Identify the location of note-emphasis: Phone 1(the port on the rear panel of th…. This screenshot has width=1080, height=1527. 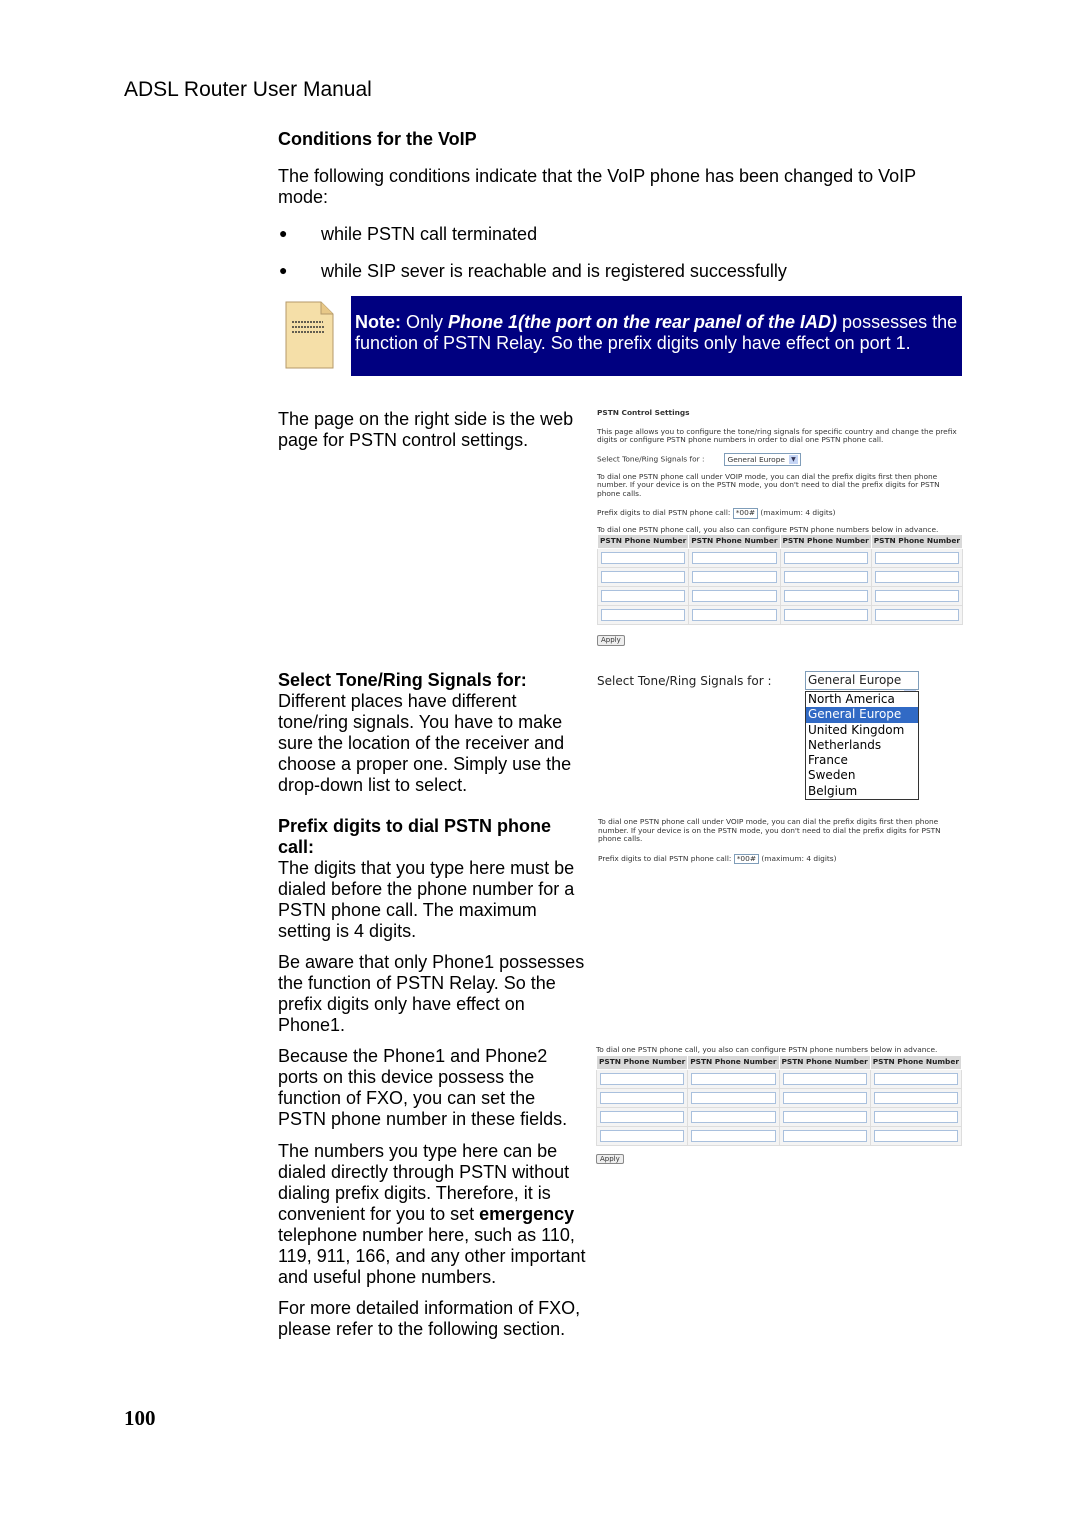
(643, 322).